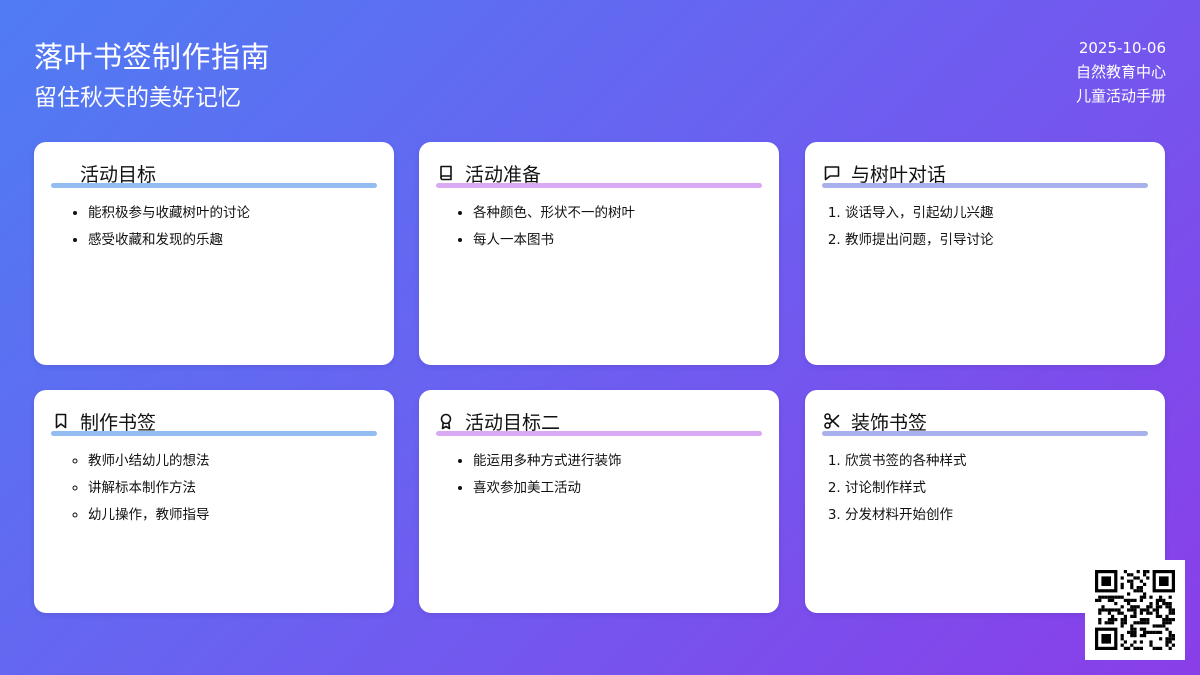 Image resolution: width=1200 pixels, height=675 pixels. I want to click on list-item: 教师提出问题，引导讨论, so click(919, 240).